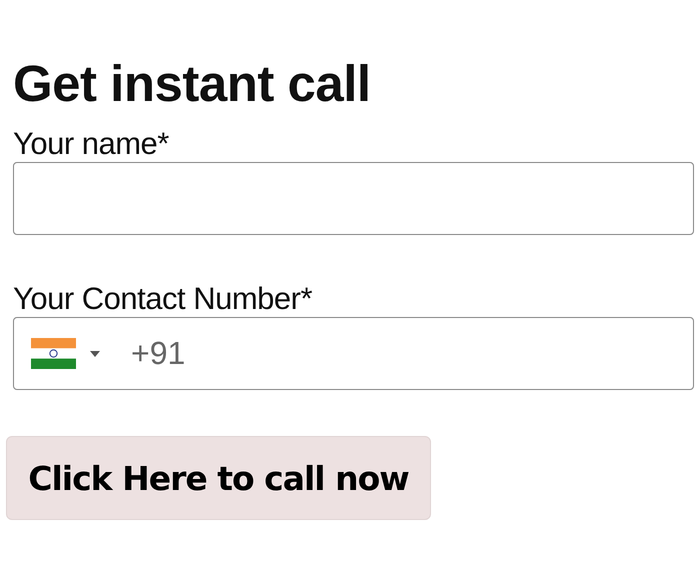  What do you see at coordinates (158, 353) in the screenshot?
I see `dial-code: +91` at bounding box center [158, 353].